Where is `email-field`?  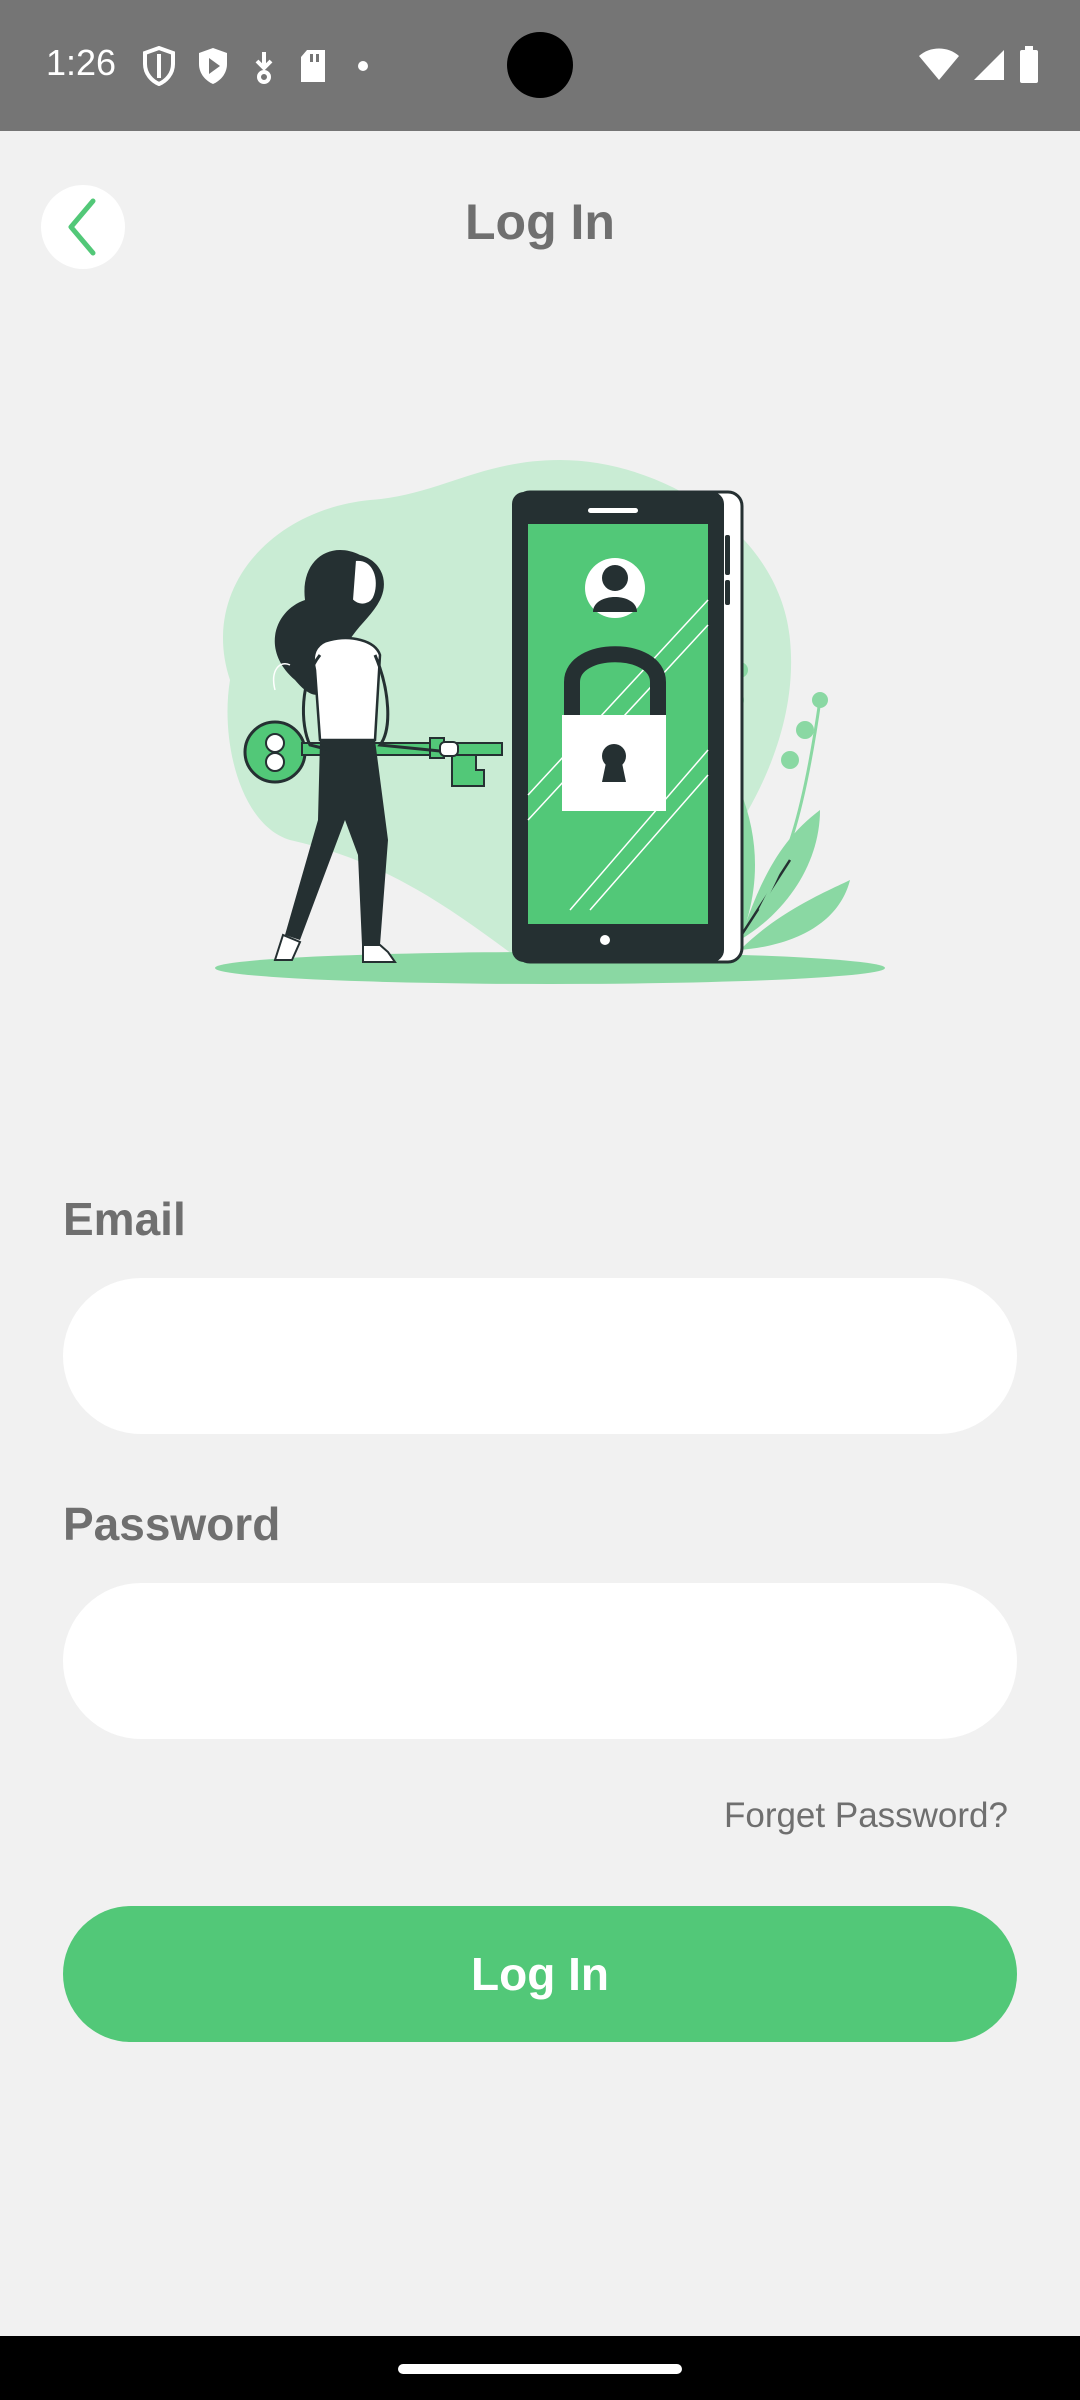 email-field is located at coordinates (540, 1356).